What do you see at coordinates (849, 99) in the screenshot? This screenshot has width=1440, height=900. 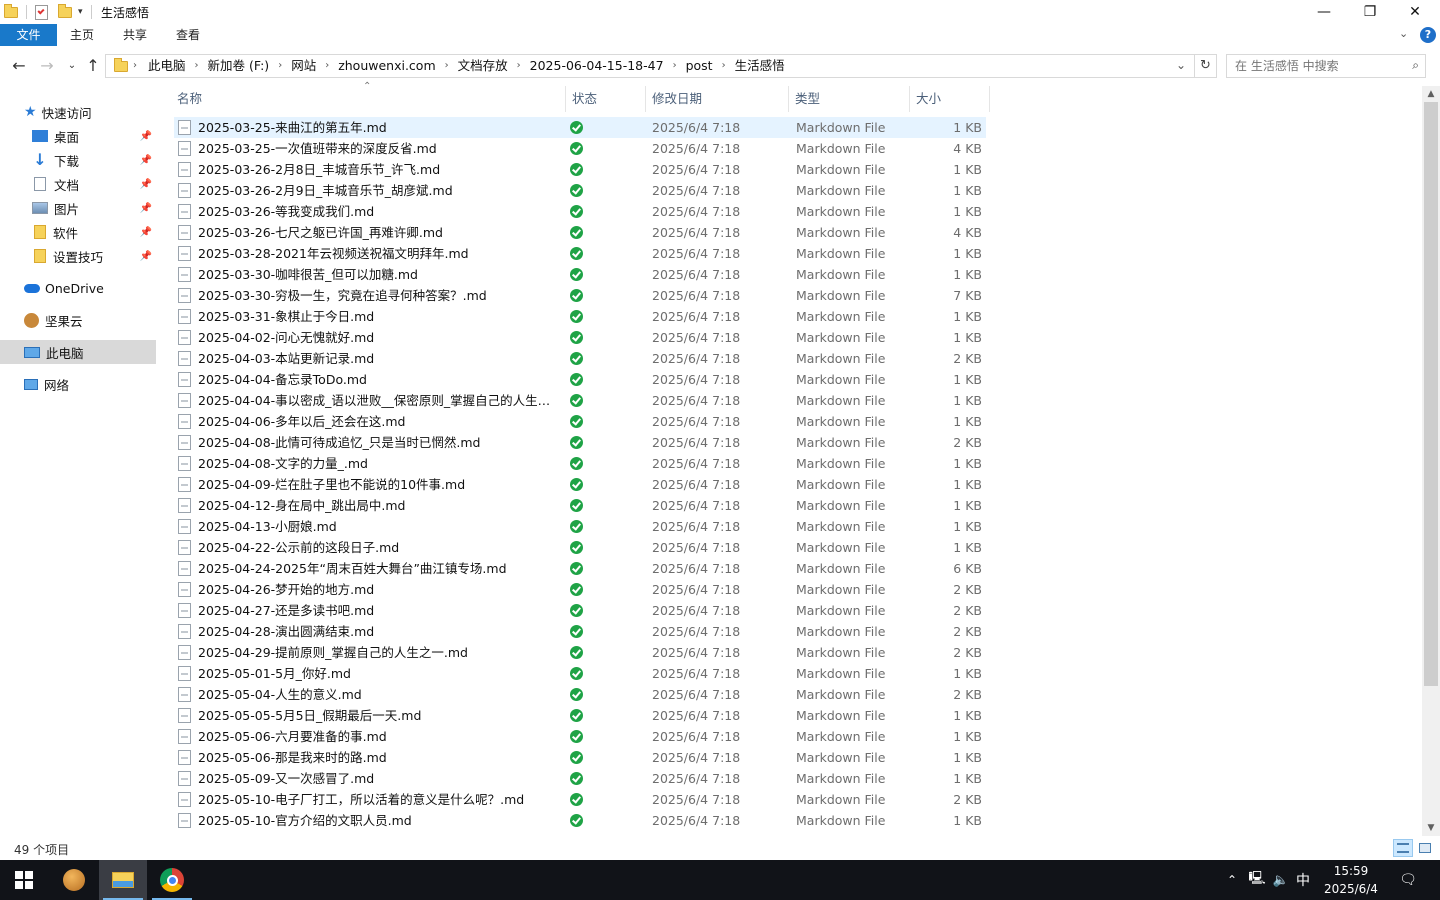 I see `column-header-type: 类型` at bounding box center [849, 99].